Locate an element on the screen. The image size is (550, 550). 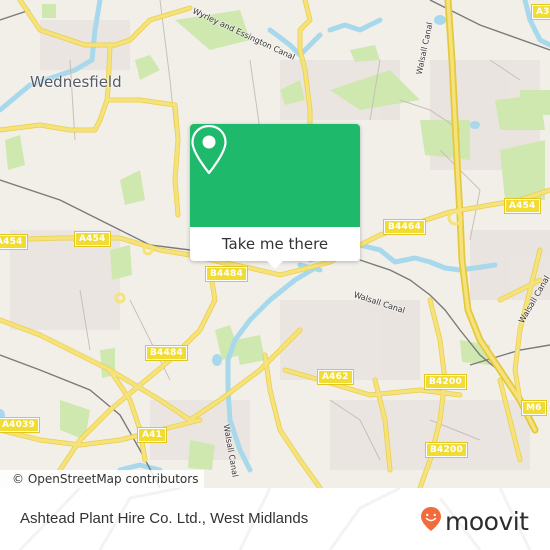
popup-pointer is located at coordinates (275, 265).